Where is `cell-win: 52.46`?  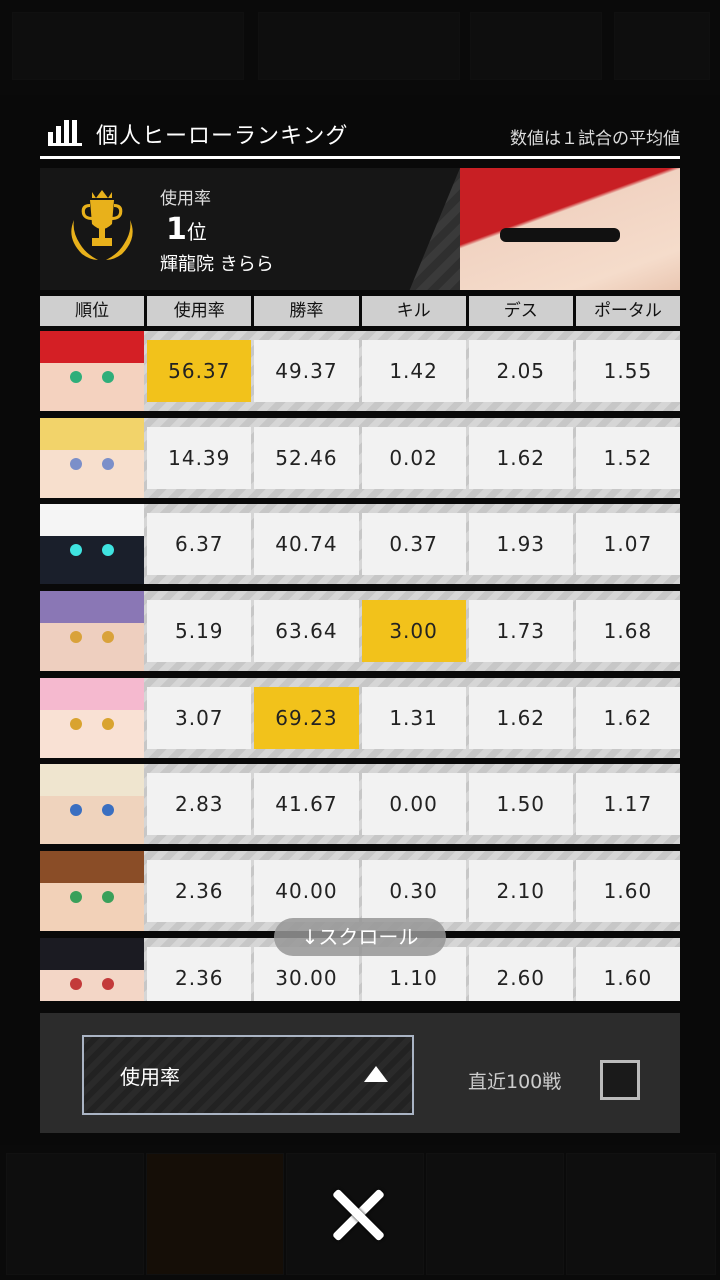
cell-win: 52.46 is located at coordinates (306, 457).